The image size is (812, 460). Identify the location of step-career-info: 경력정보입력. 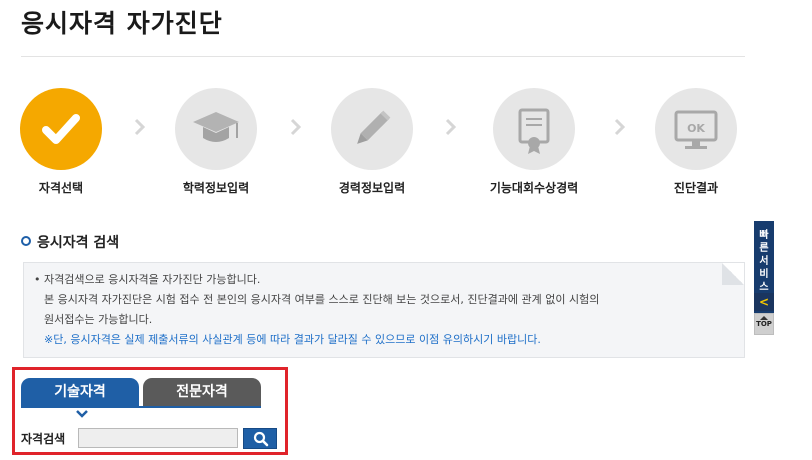
(372, 142).